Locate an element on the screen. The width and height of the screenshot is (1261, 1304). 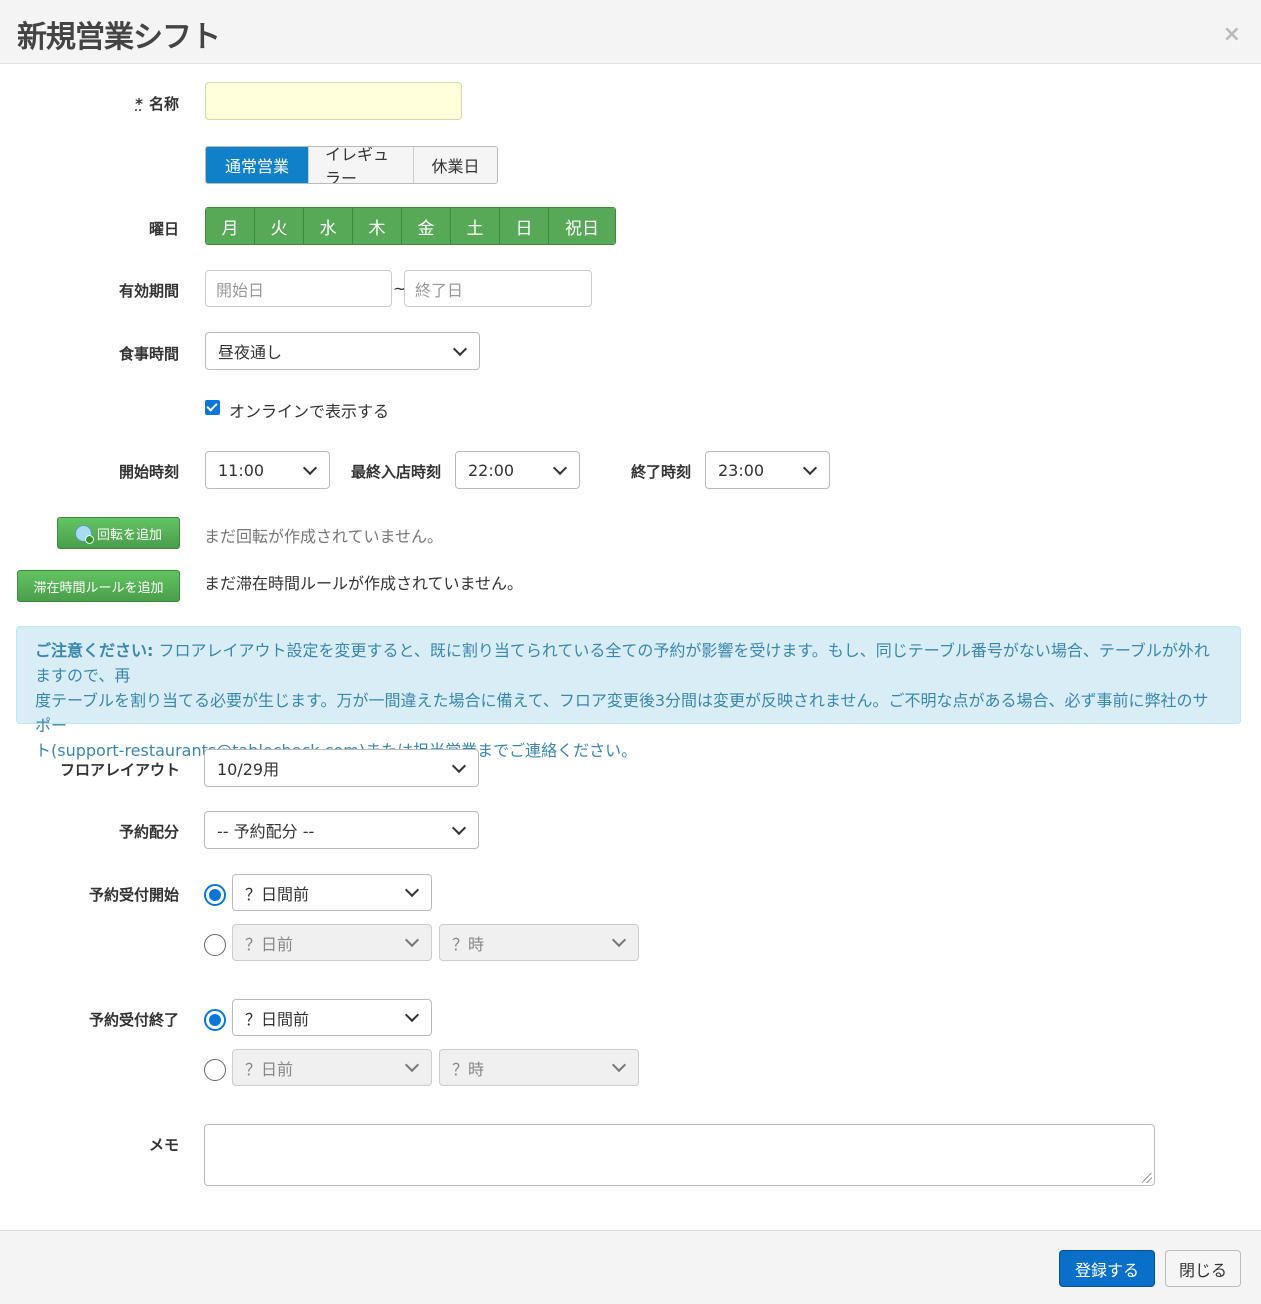
submit-button: 登録する is located at coordinates (1107, 1268).